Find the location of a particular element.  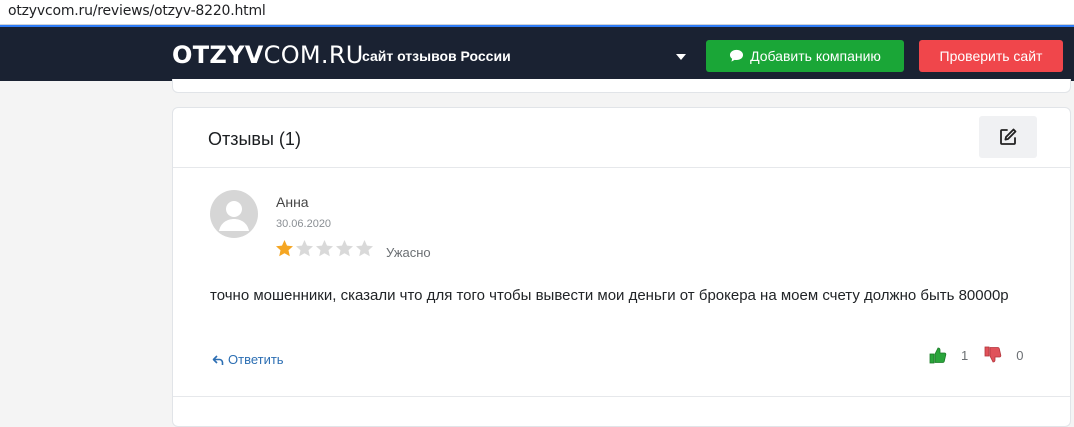

browser-address-bar: otzyvcom.ru/reviews/otzyv-8220.html is located at coordinates (537, 12).